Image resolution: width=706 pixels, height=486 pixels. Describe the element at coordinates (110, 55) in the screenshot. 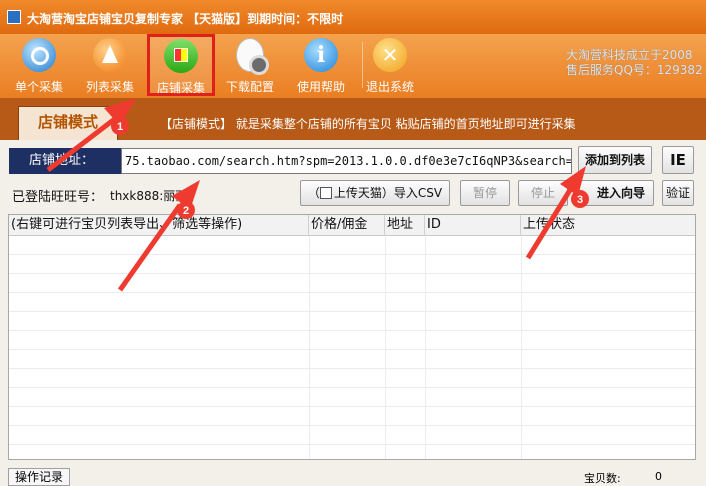

I see `triangle-a-icon` at that location.